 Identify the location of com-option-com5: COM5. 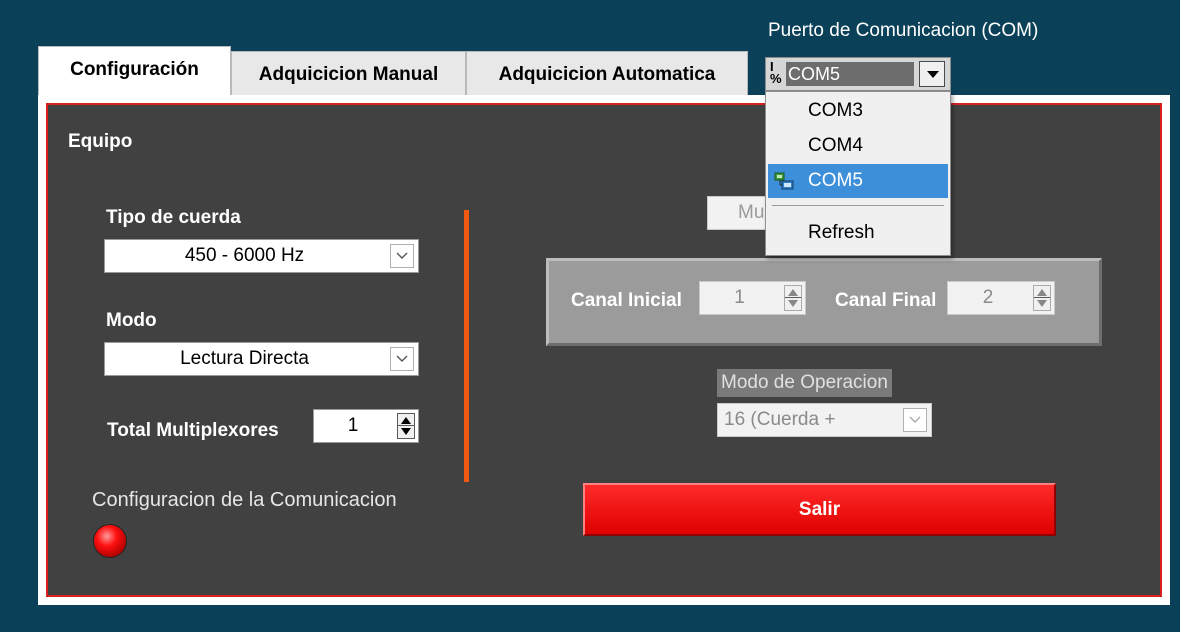
(858, 181).